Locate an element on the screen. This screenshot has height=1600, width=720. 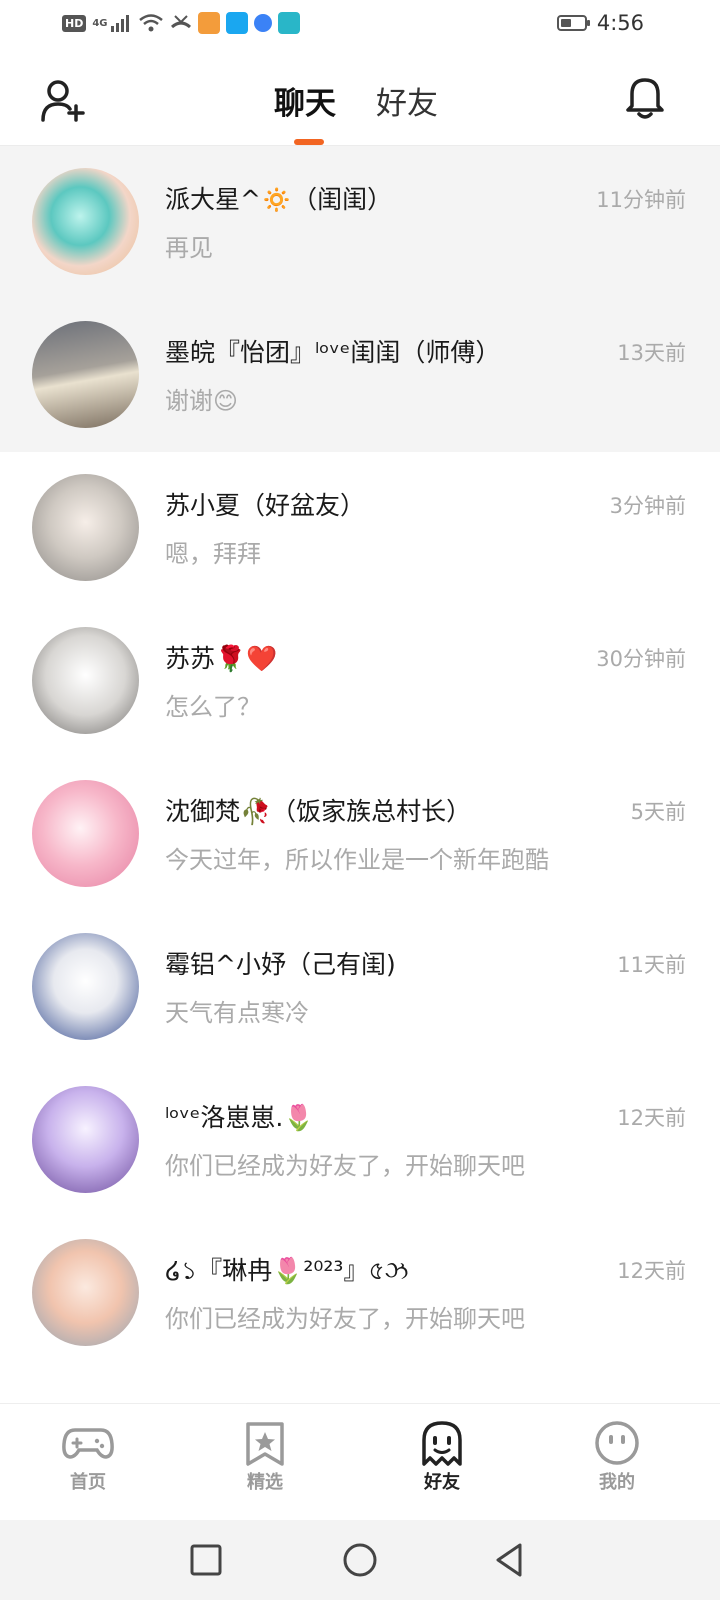
missed-call-icon is located at coordinates (180, 22).